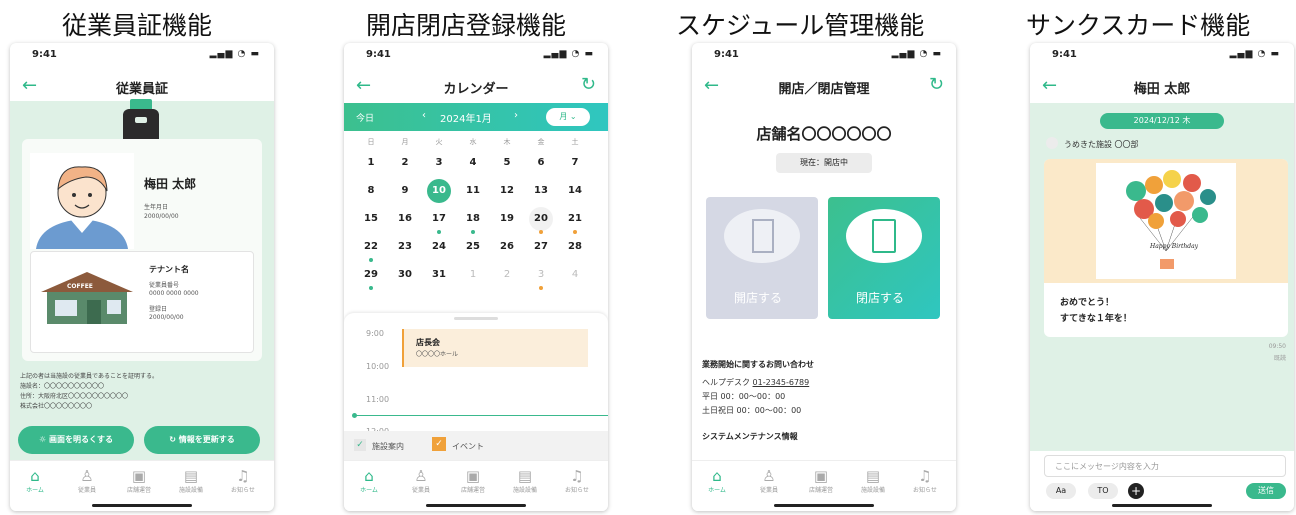 This screenshot has height=515, width=1296. What do you see at coordinates (371, 219) in the screenshot?
I see `calendar-day: 15` at bounding box center [371, 219].